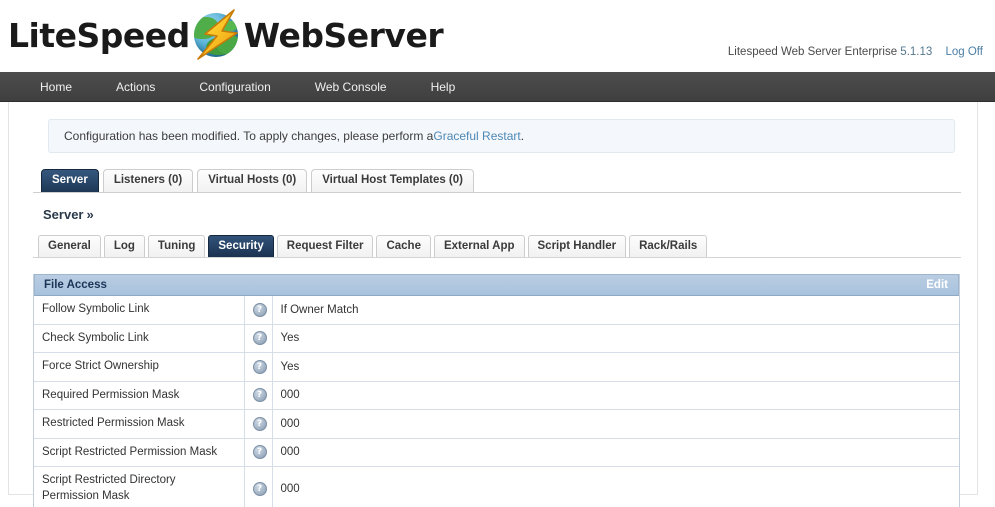  What do you see at coordinates (139, 395) in the screenshot?
I see `row-label: Required Permission Mask` at bounding box center [139, 395].